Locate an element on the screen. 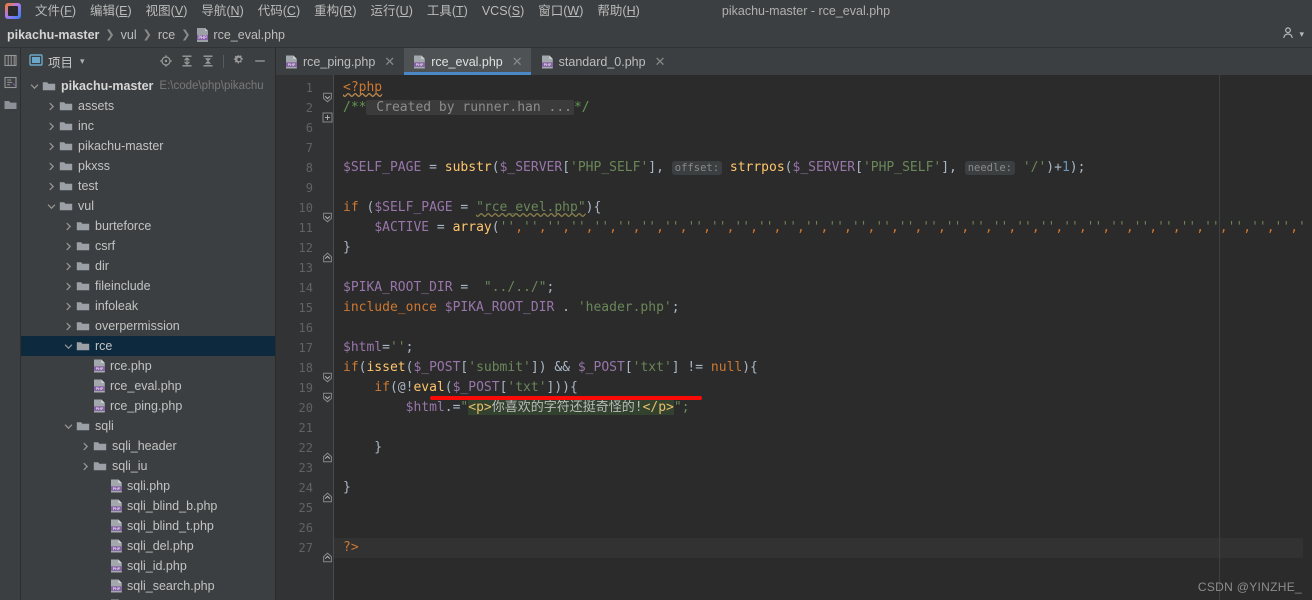  gutter-line: 21 is located at coordinates (305, 428).